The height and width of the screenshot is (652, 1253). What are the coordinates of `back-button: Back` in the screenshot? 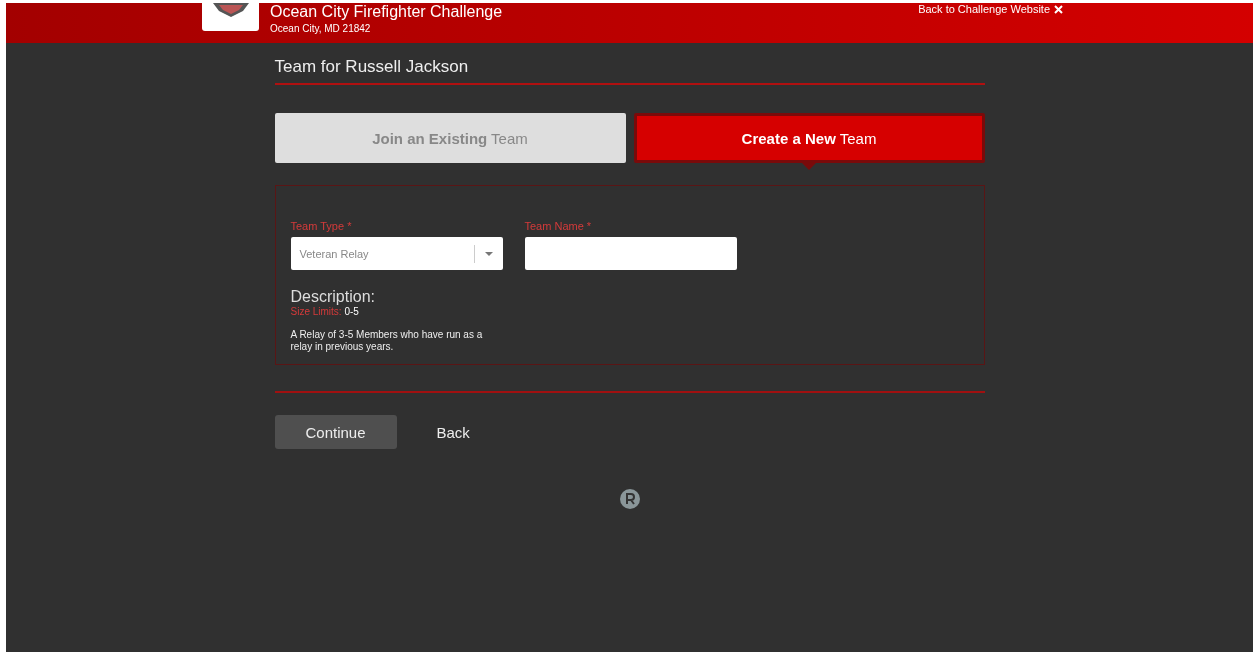 It's located at (453, 432).